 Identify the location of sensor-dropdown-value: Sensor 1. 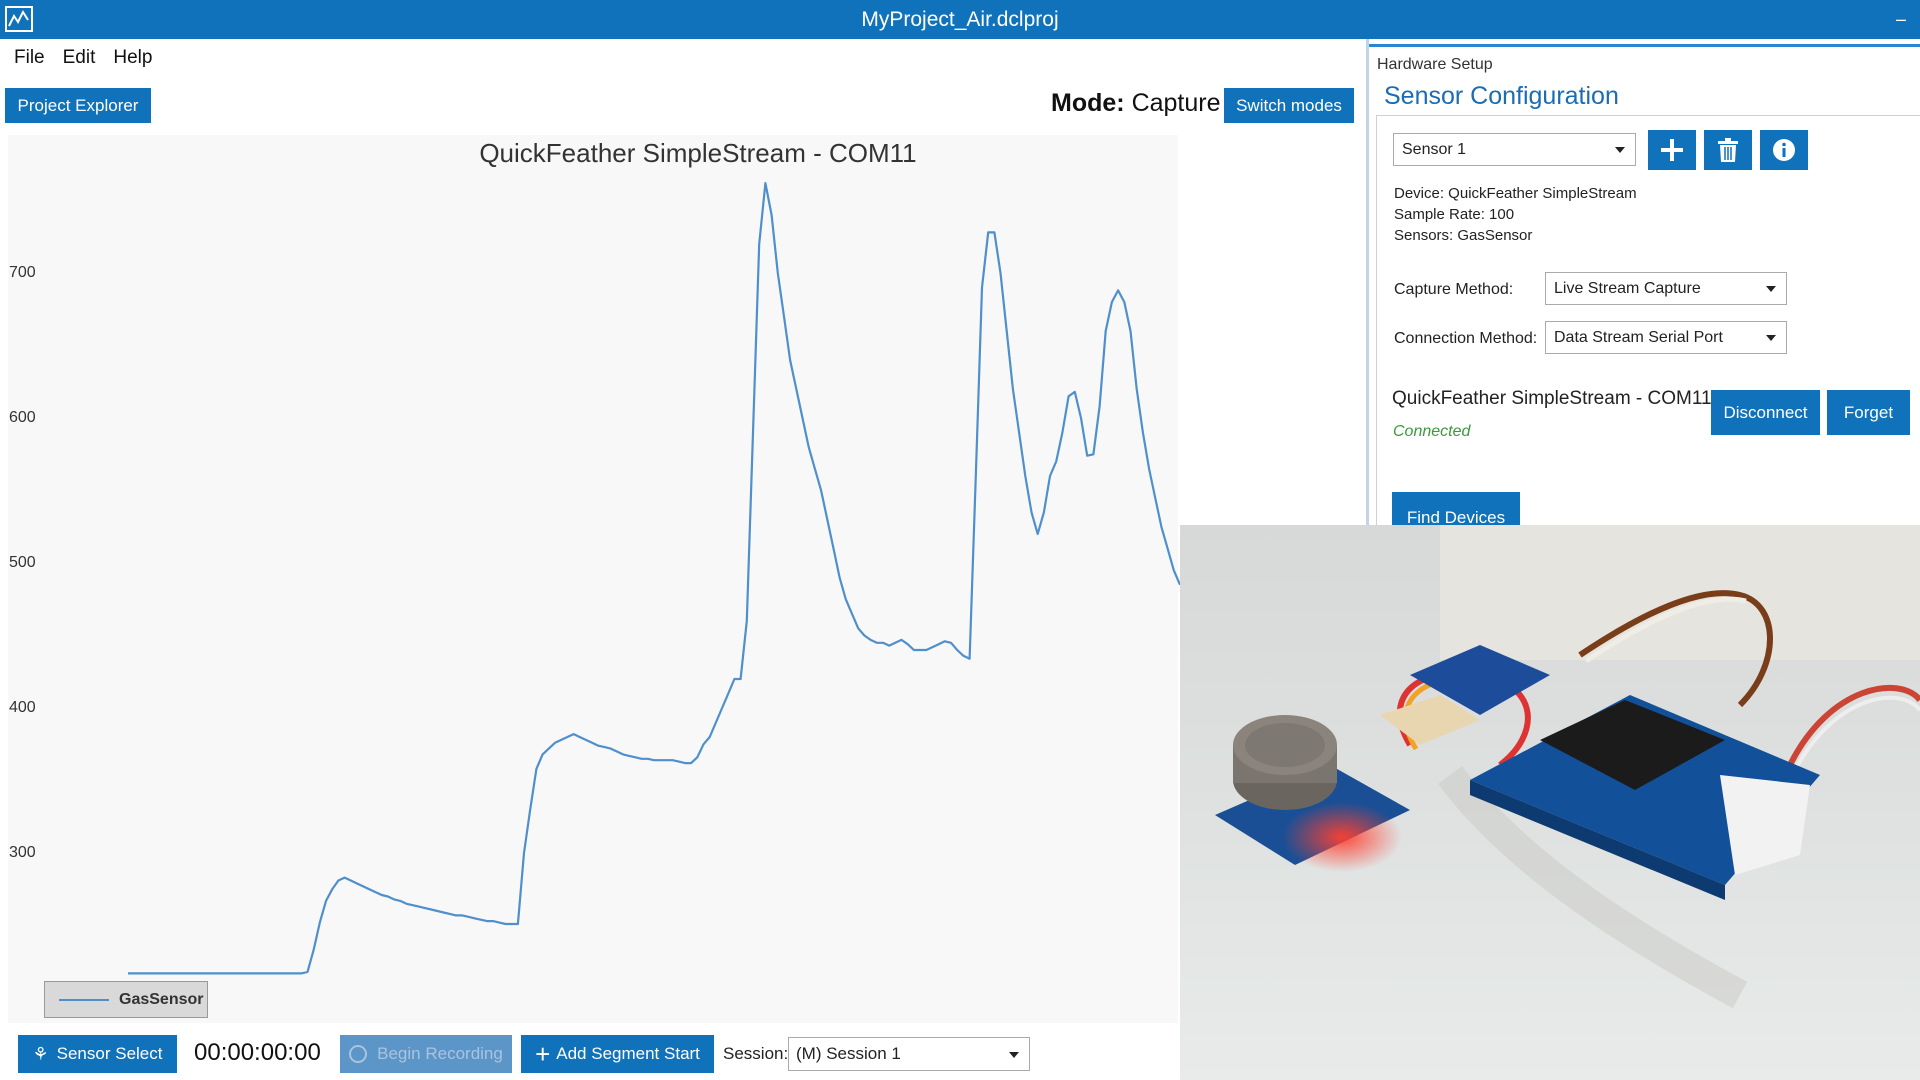
(1434, 149).